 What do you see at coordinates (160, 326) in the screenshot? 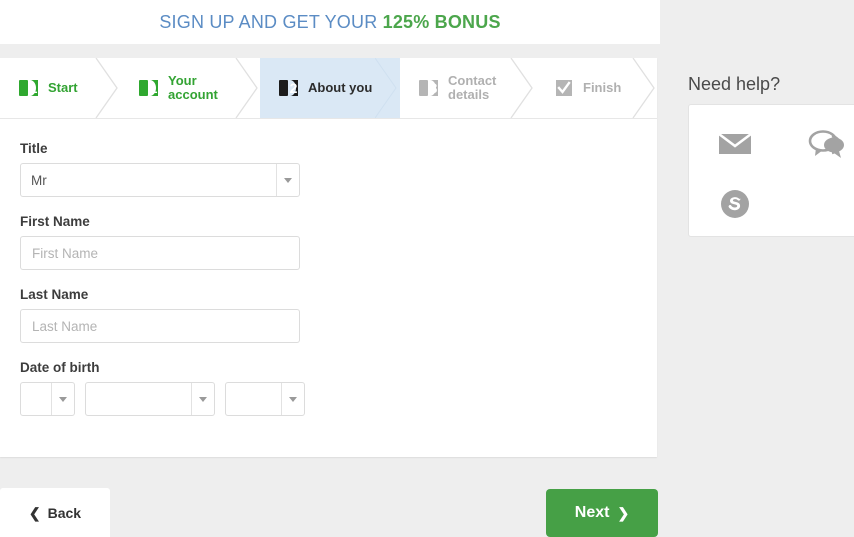
I see `last-name-input` at bounding box center [160, 326].